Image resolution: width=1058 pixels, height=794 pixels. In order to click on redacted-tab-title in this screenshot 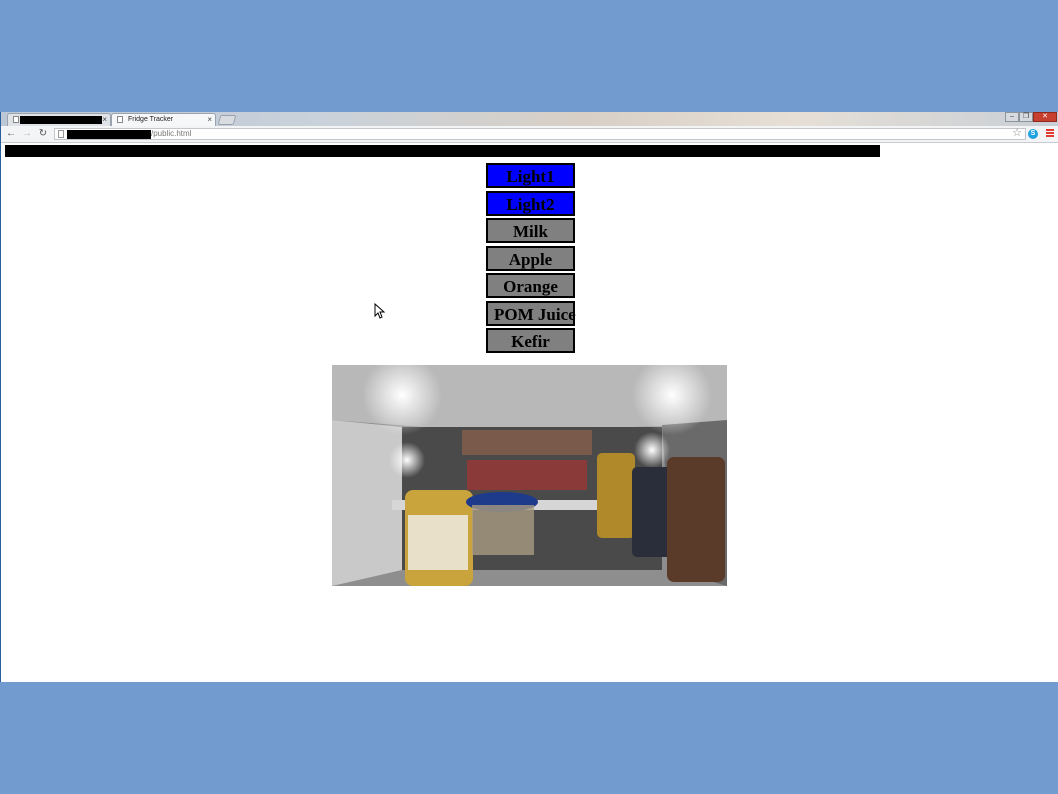, I will do `click(61, 120)`.